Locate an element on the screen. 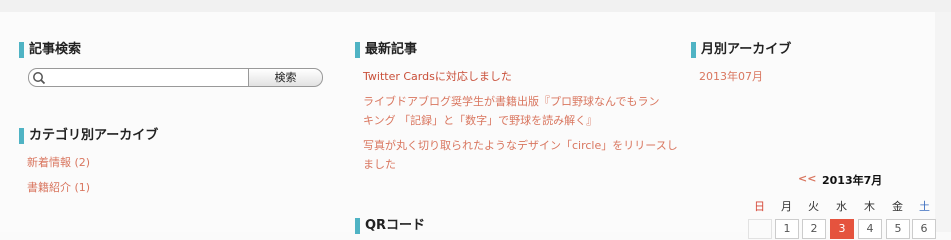 This screenshot has height=240, width=951. category-link-books: 書籍紹介 (1) is located at coordinates (58, 187).